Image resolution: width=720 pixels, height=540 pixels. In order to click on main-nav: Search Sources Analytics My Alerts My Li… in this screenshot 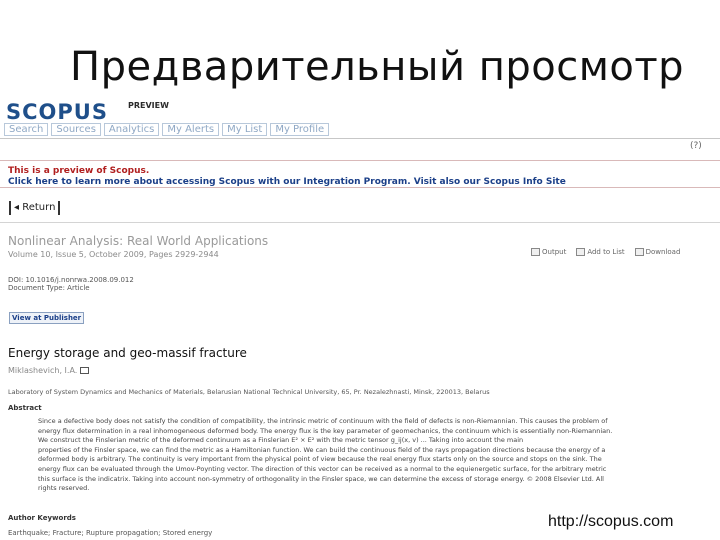, I will do `click(167, 129)`.